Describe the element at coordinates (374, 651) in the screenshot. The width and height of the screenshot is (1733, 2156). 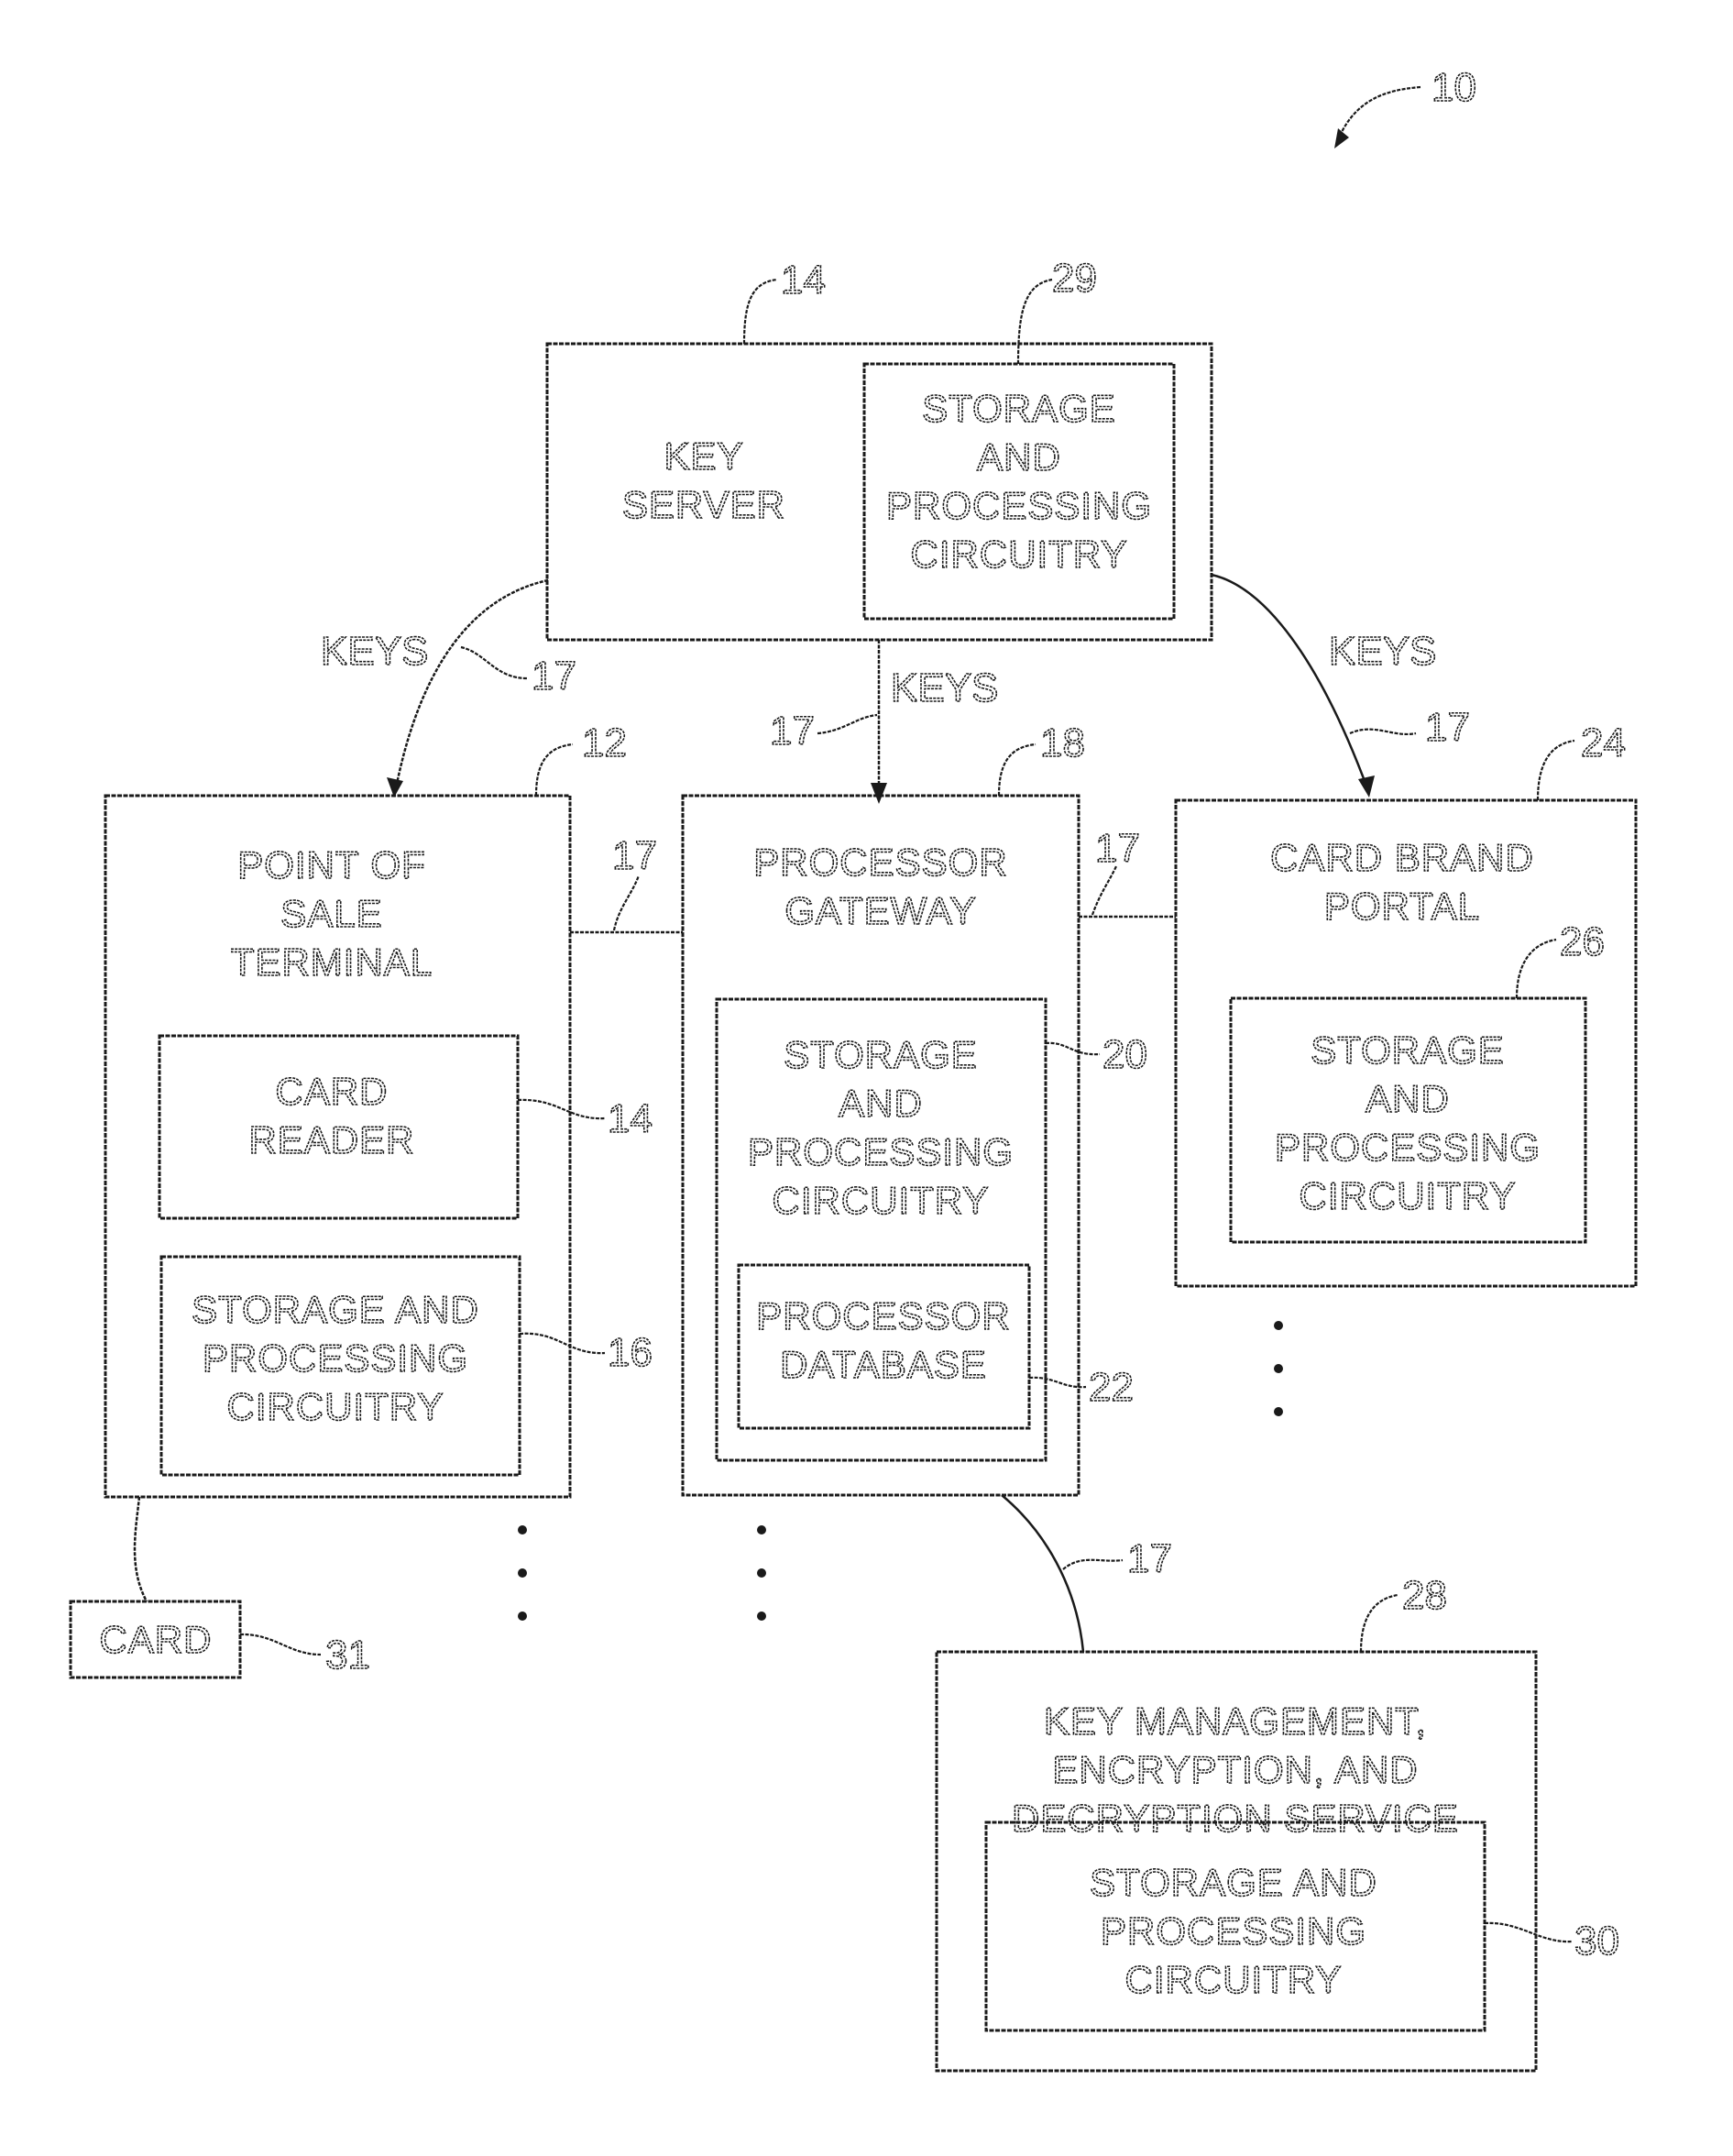
I see `keys-label-left: KEYS` at that location.